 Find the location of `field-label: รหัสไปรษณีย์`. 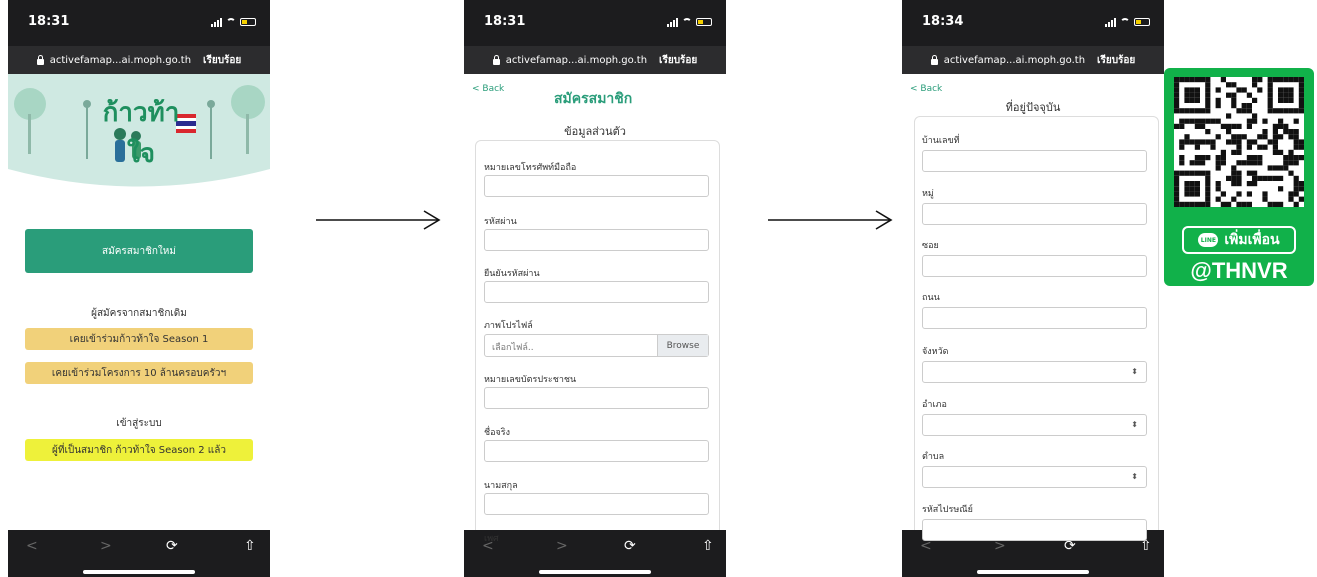

field-label: รหัสไปรษณีย์ is located at coordinates (947, 510).